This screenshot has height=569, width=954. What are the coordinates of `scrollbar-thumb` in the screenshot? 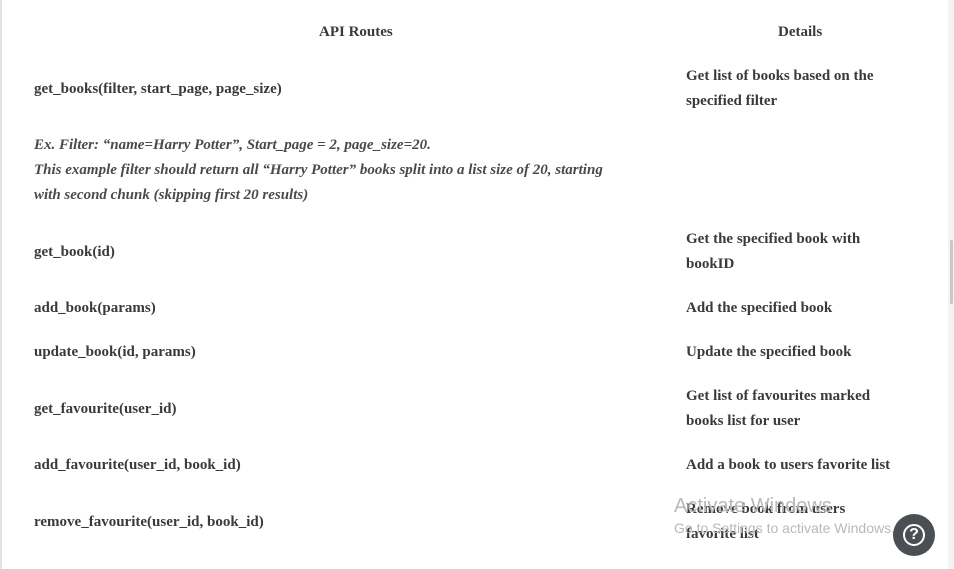 It's located at (951, 272).